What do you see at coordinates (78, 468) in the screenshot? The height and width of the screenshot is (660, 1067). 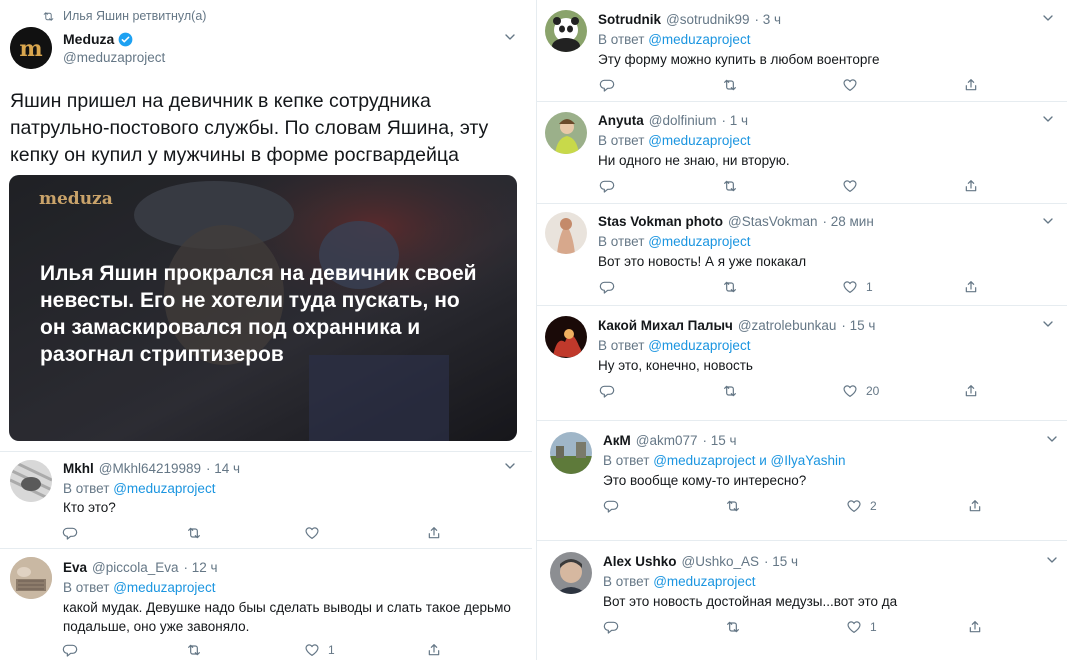 I see `reply-author-name: Mkhl` at bounding box center [78, 468].